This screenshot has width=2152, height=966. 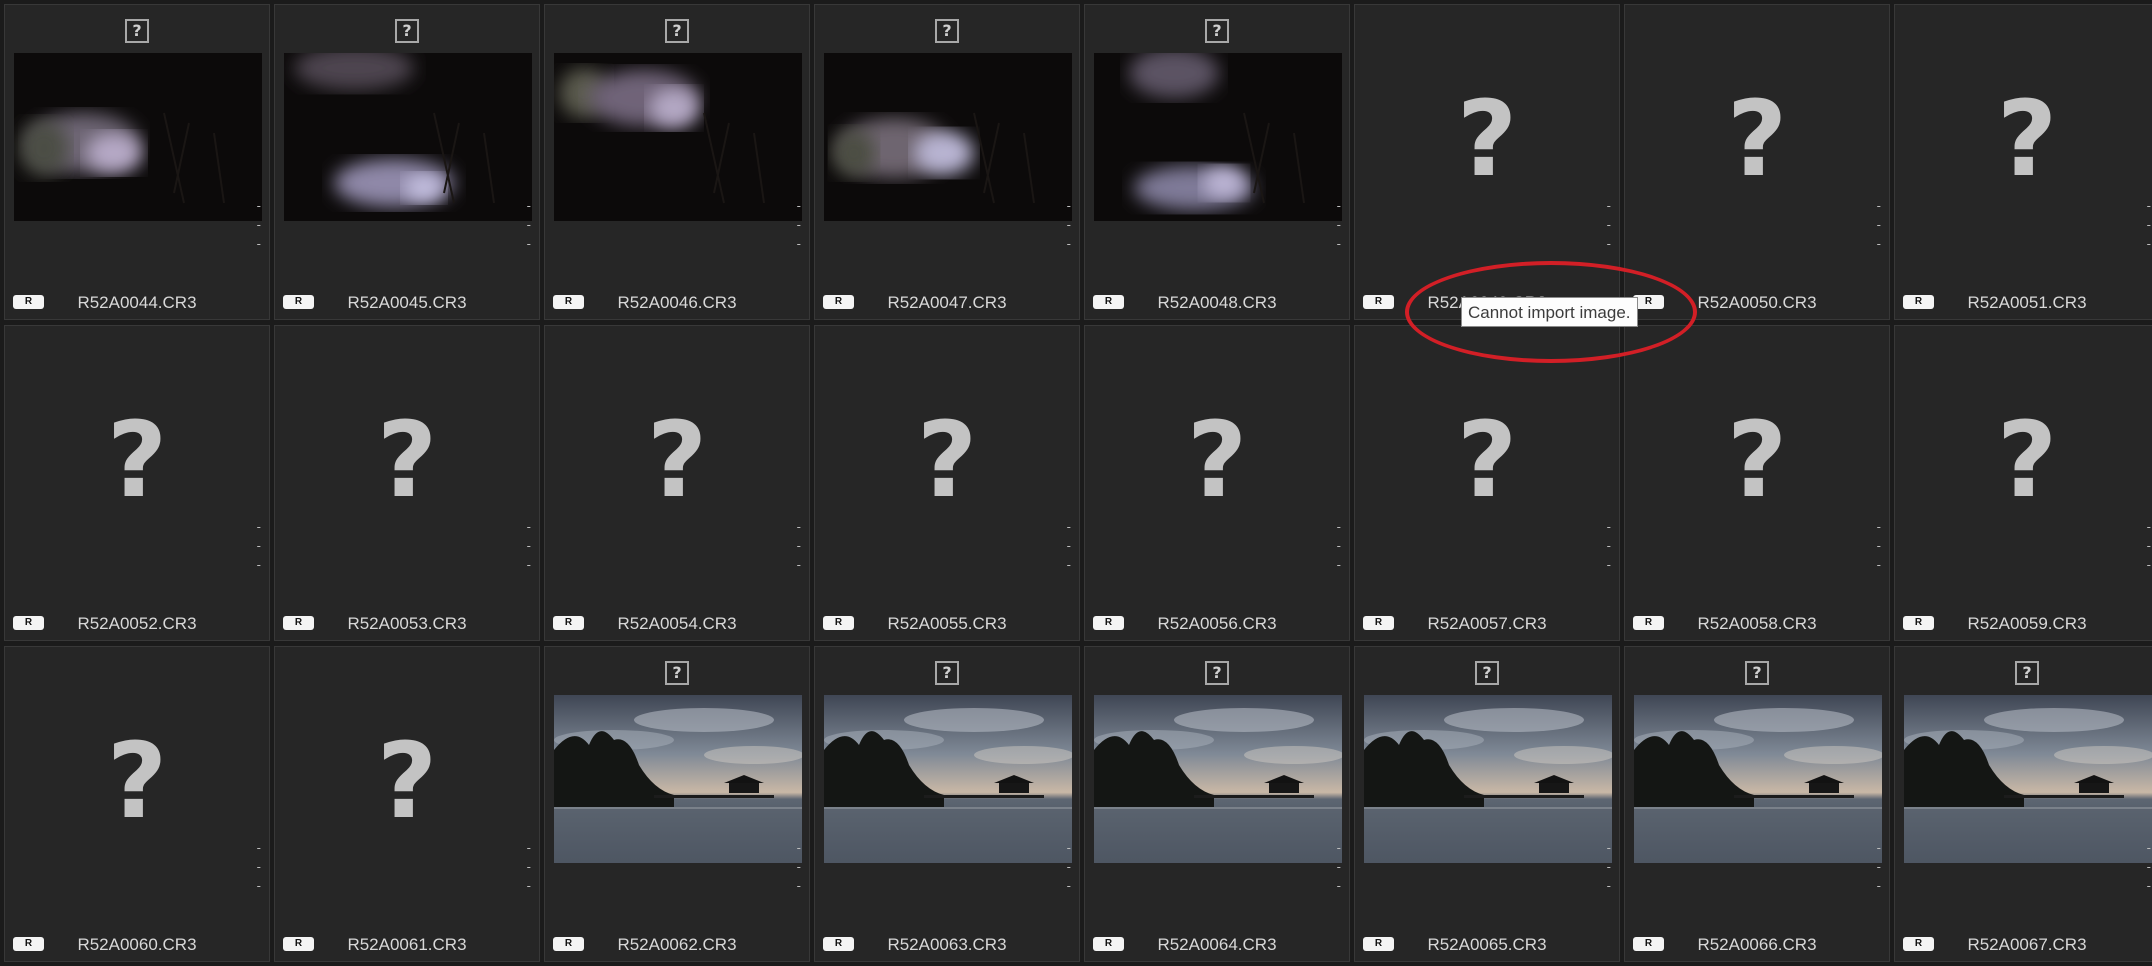 What do you see at coordinates (137, 302) in the screenshot?
I see `file-name: R52A0044.CR3` at bounding box center [137, 302].